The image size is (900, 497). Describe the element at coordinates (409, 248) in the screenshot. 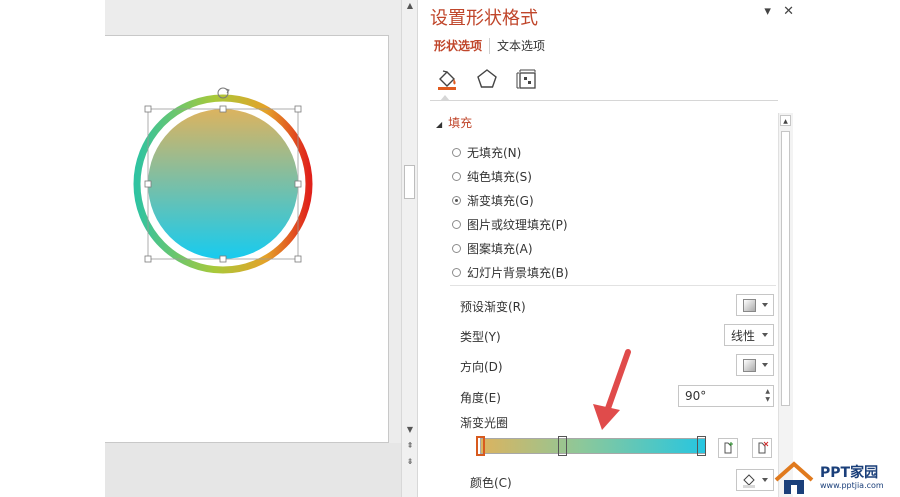

I see `canvas-vertical-scrollbar: ▲ ▼ ⇞ ⇟` at that location.